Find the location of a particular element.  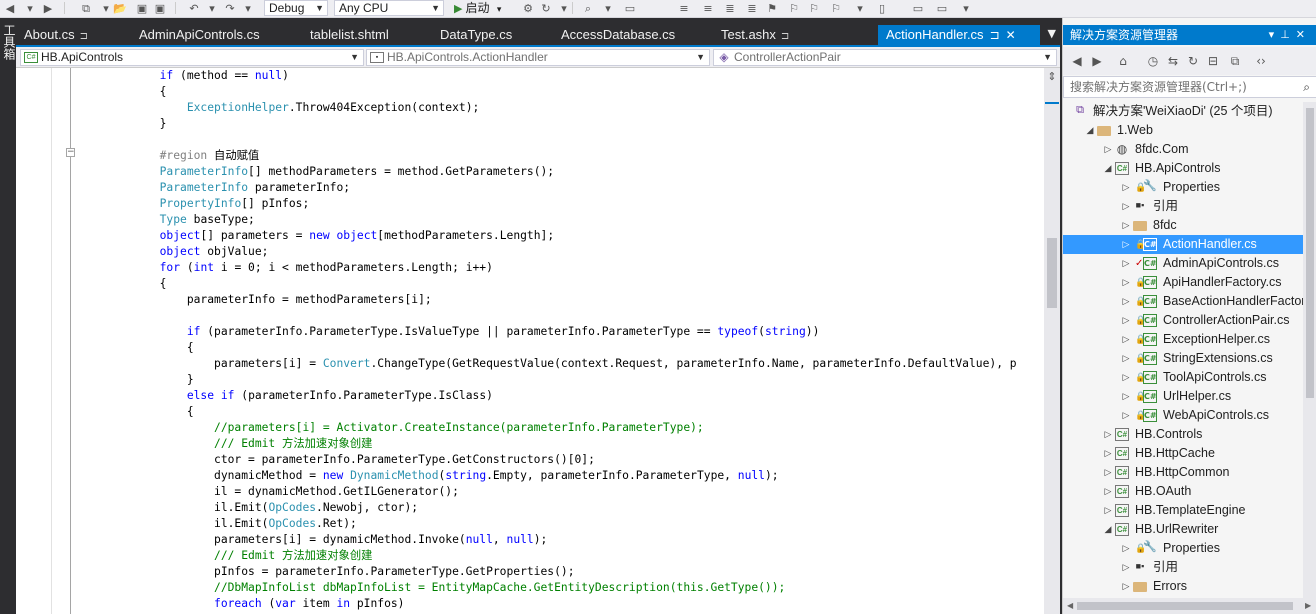

align-center-icon: ≡ is located at coordinates (708, 8).